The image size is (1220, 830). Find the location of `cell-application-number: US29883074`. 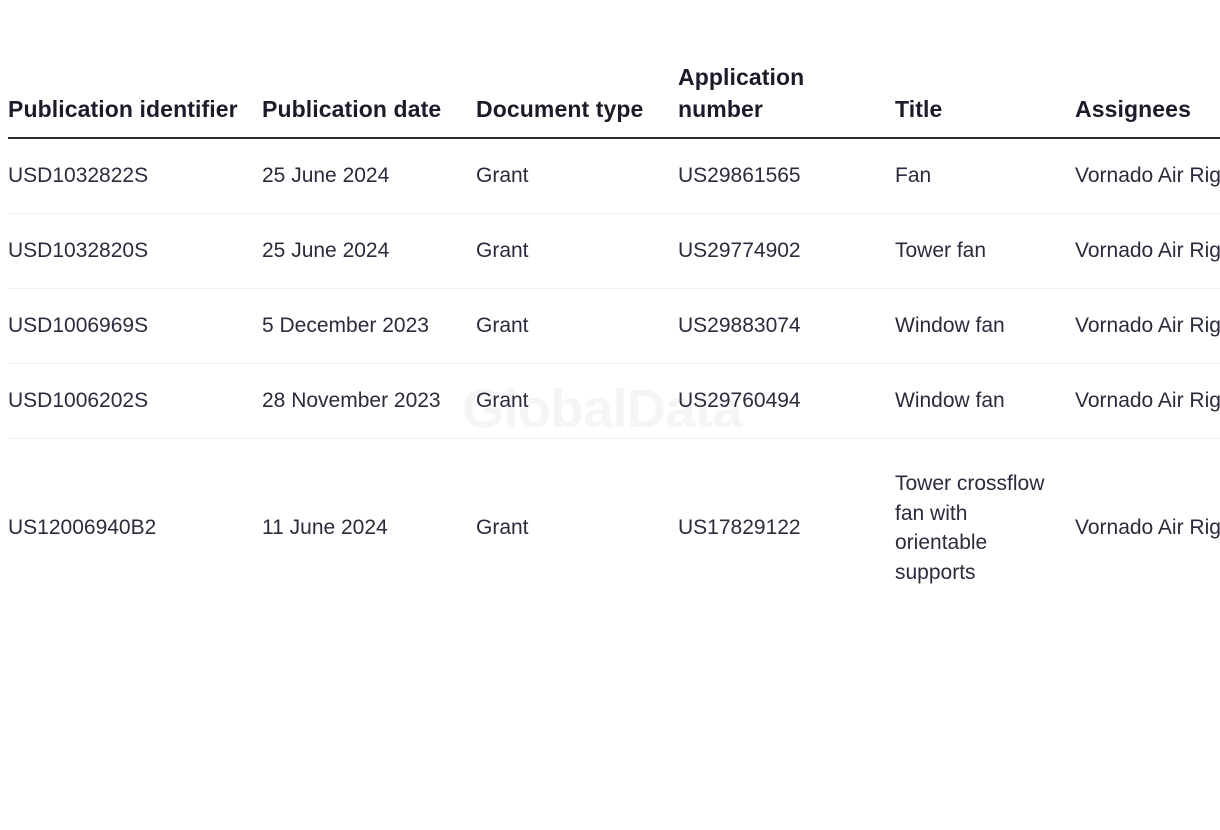

cell-application-number: US29883074 is located at coordinates (786, 326).